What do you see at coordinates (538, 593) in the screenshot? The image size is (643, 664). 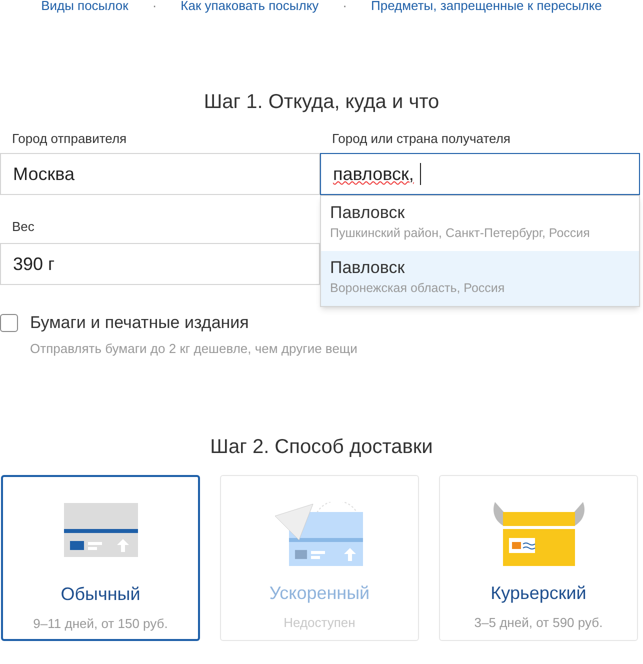 I see `option-title: Курьерский` at bounding box center [538, 593].